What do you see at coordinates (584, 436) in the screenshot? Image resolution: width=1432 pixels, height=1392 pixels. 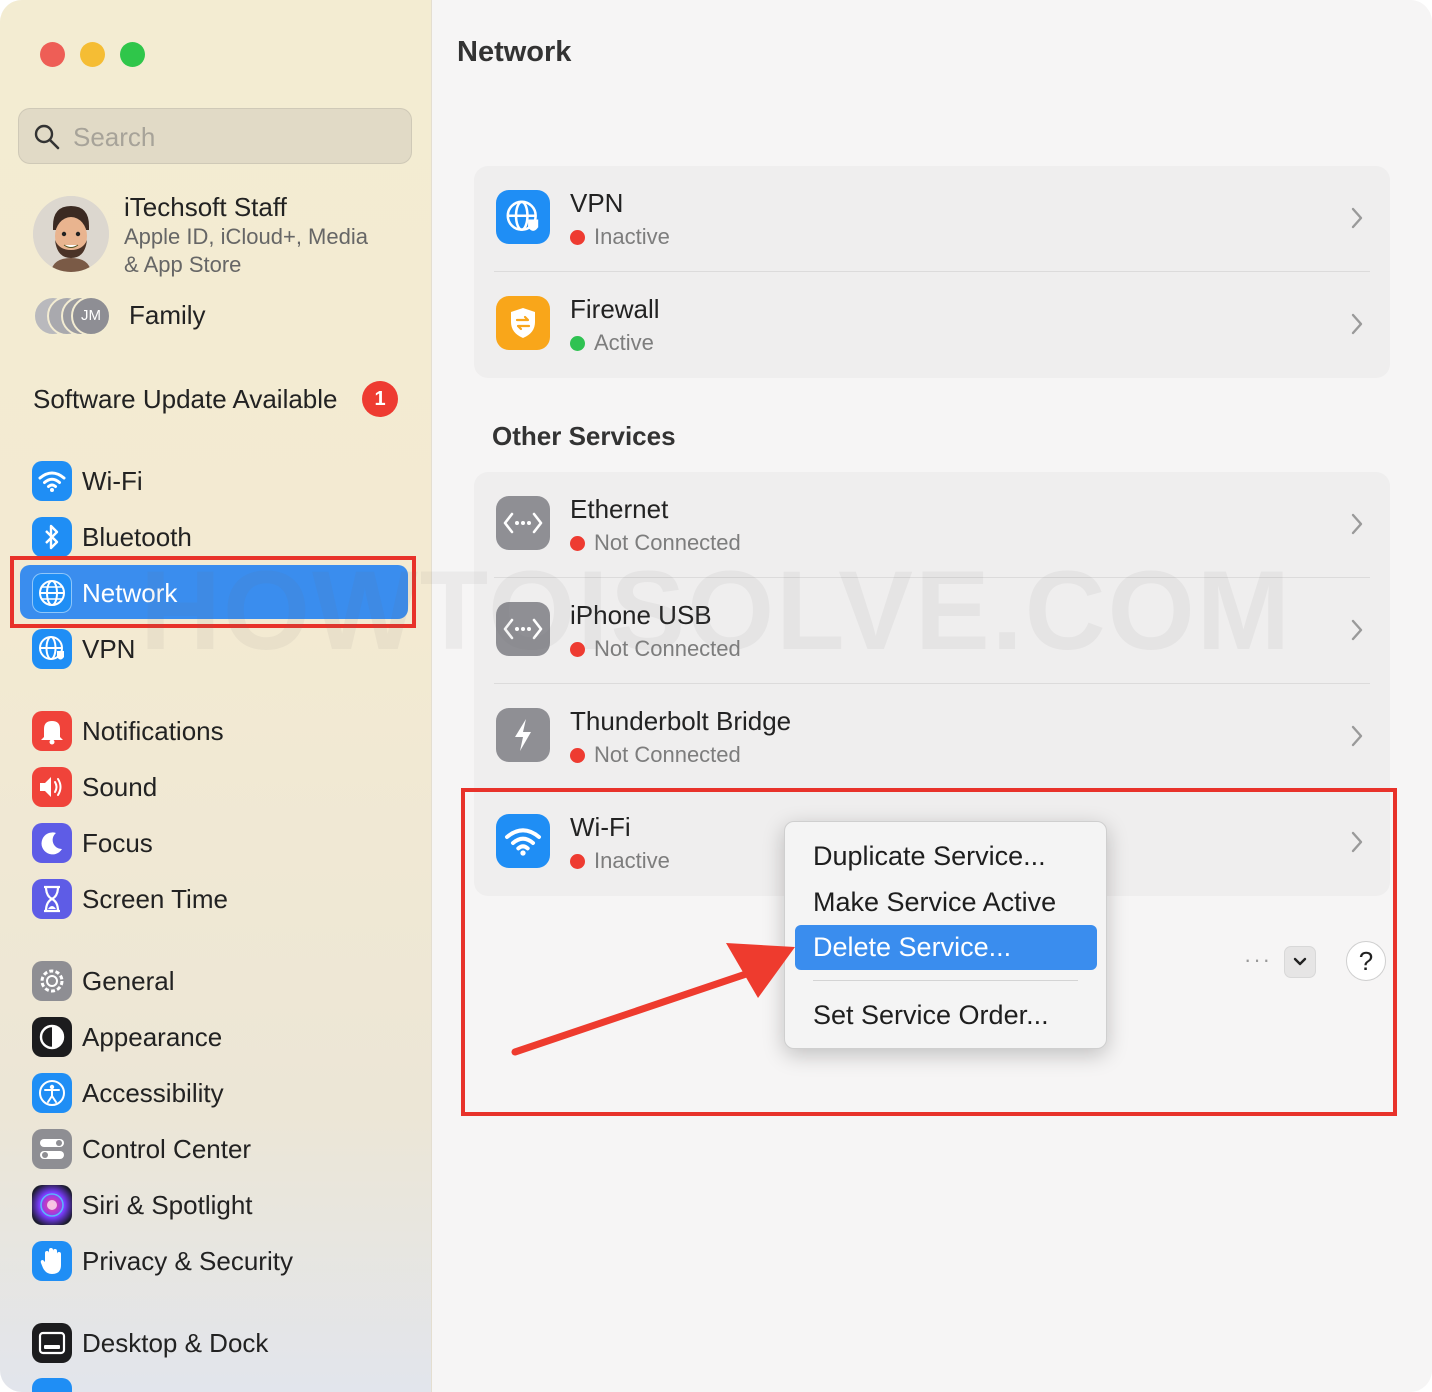 I see `section-title: Other Services` at bounding box center [584, 436].